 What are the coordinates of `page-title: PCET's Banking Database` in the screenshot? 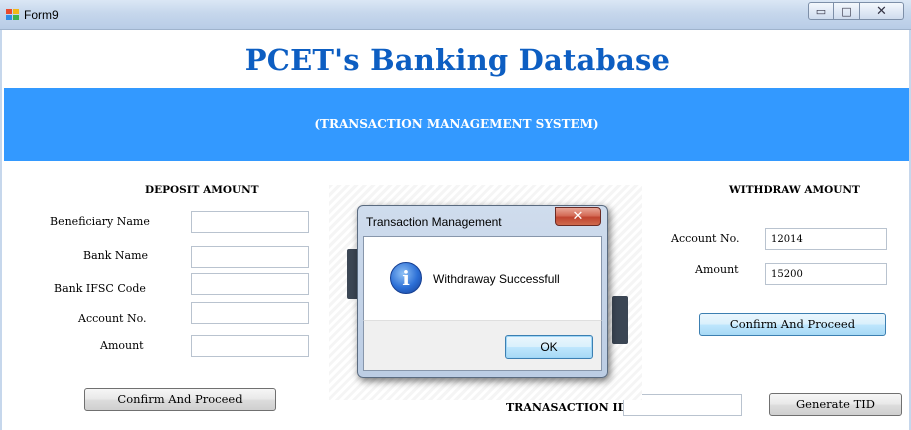 It's located at (457, 60).